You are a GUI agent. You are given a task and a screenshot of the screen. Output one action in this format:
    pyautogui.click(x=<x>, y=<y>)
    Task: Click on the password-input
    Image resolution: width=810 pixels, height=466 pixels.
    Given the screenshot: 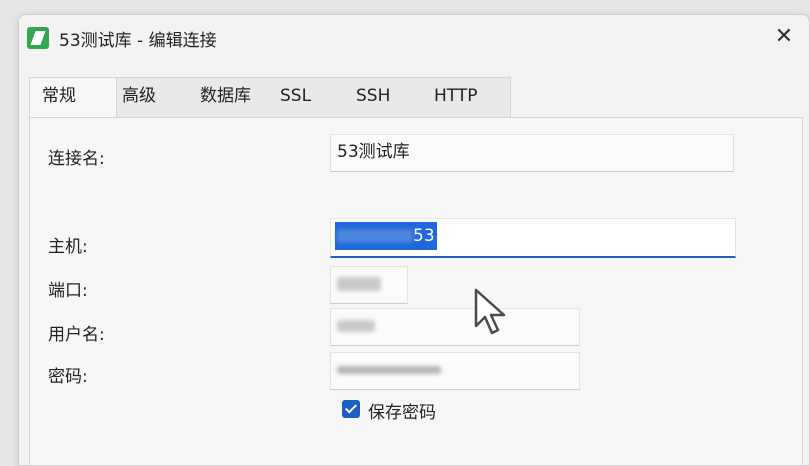 What is the action you would take?
    pyautogui.click(x=455, y=371)
    